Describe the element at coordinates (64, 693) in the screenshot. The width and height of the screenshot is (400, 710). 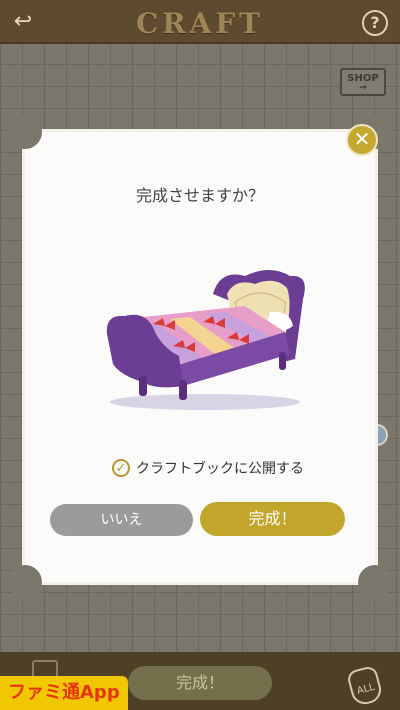
I see `watermark-logo: ファミ通App` at that location.